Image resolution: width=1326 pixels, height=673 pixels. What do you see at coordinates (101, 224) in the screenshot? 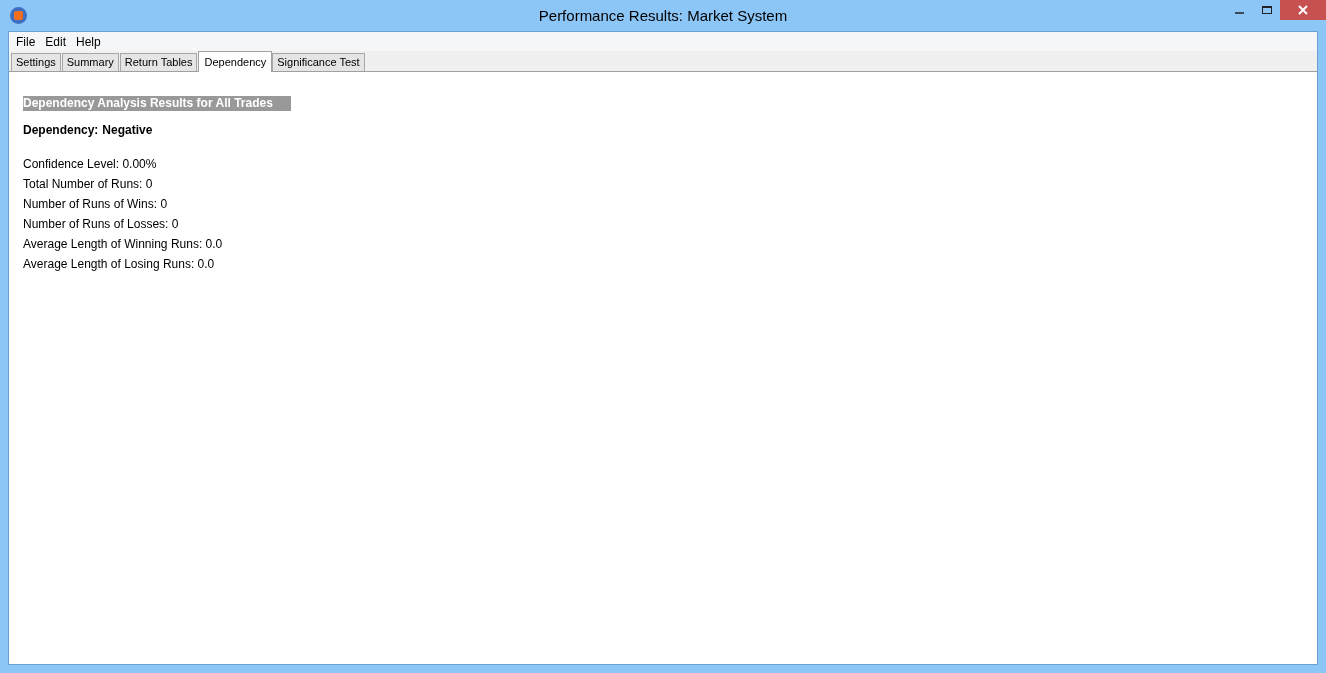
I see `stat-line: Number of Runs of Losses: 0` at bounding box center [101, 224].